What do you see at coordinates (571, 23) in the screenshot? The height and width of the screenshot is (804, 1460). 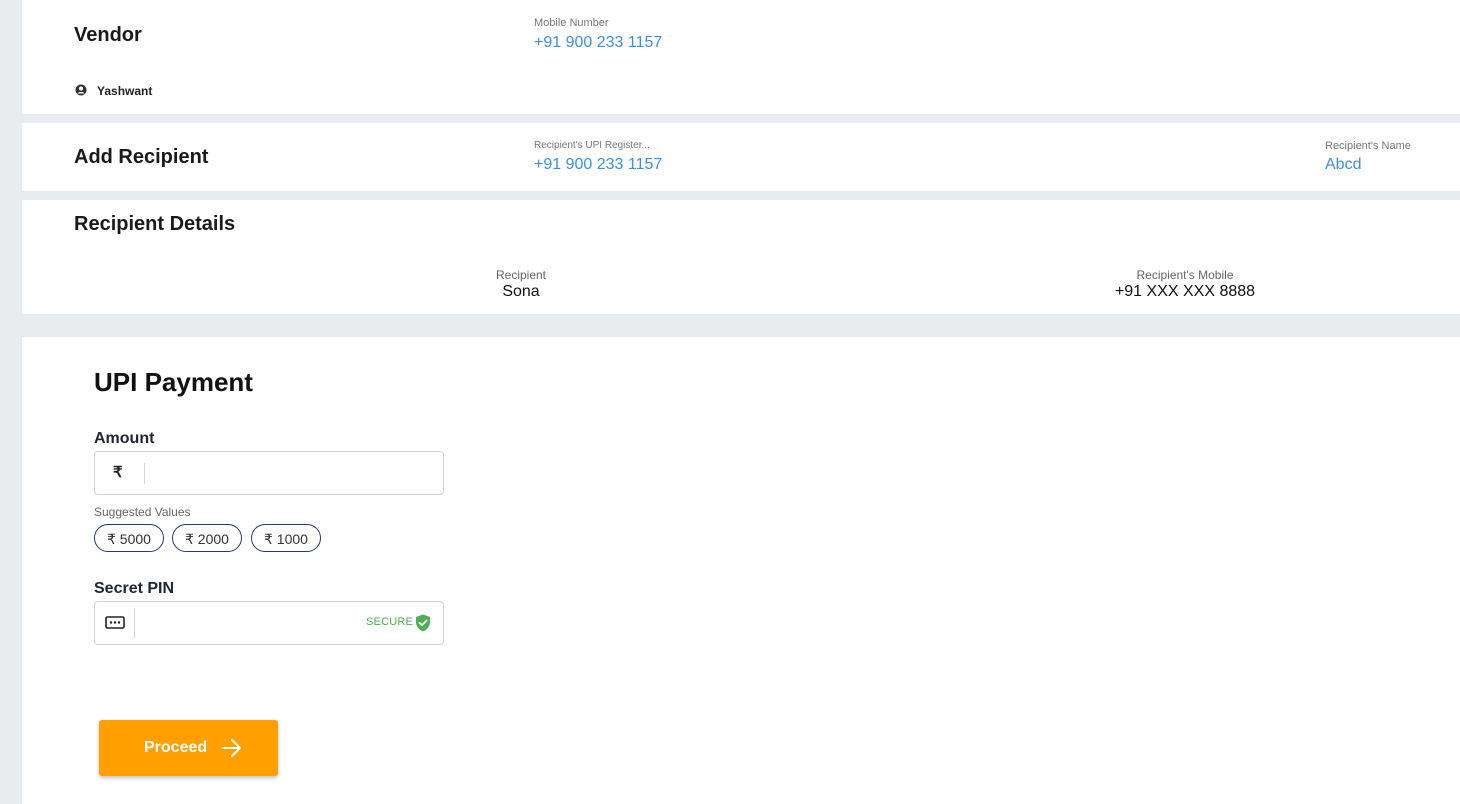 I see `vendor-mobile-label: Mobile Number` at bounding box center [571, 23].